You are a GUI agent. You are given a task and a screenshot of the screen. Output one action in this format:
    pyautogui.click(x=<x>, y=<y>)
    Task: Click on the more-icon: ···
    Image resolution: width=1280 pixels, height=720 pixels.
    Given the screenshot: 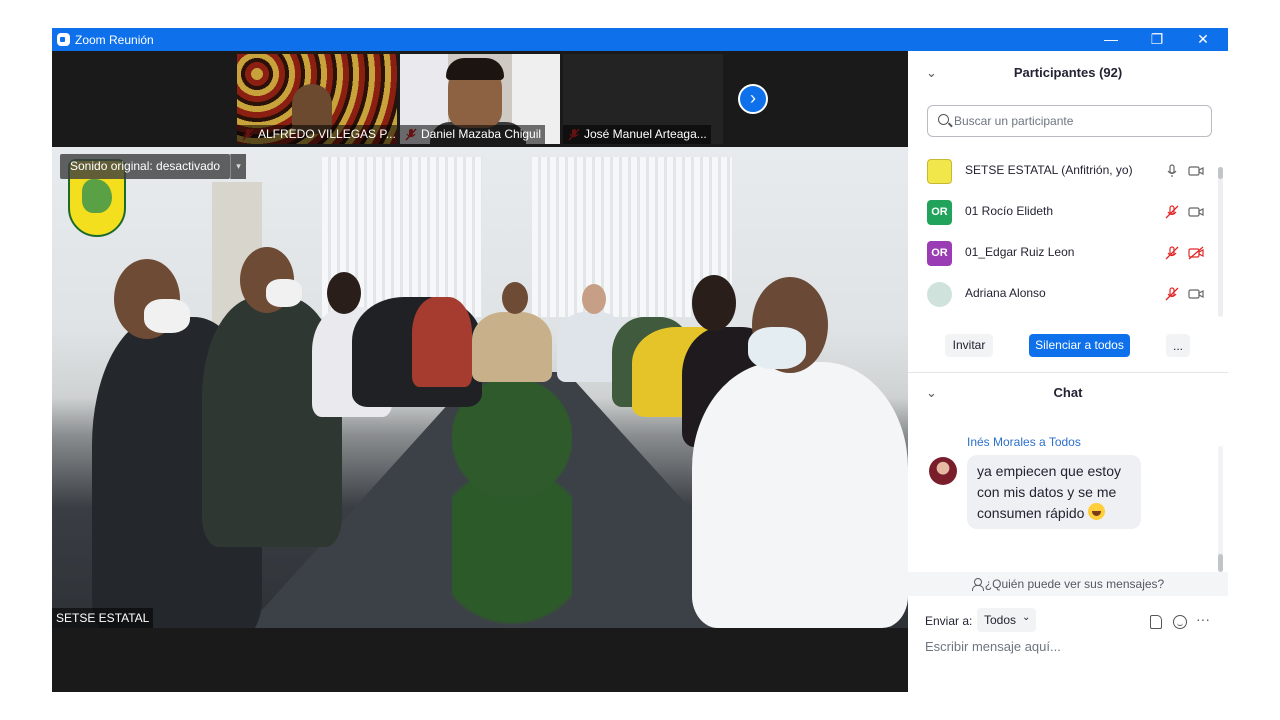 What is the action you would take?
    pyautogui.click(x=1203, y=619)
    